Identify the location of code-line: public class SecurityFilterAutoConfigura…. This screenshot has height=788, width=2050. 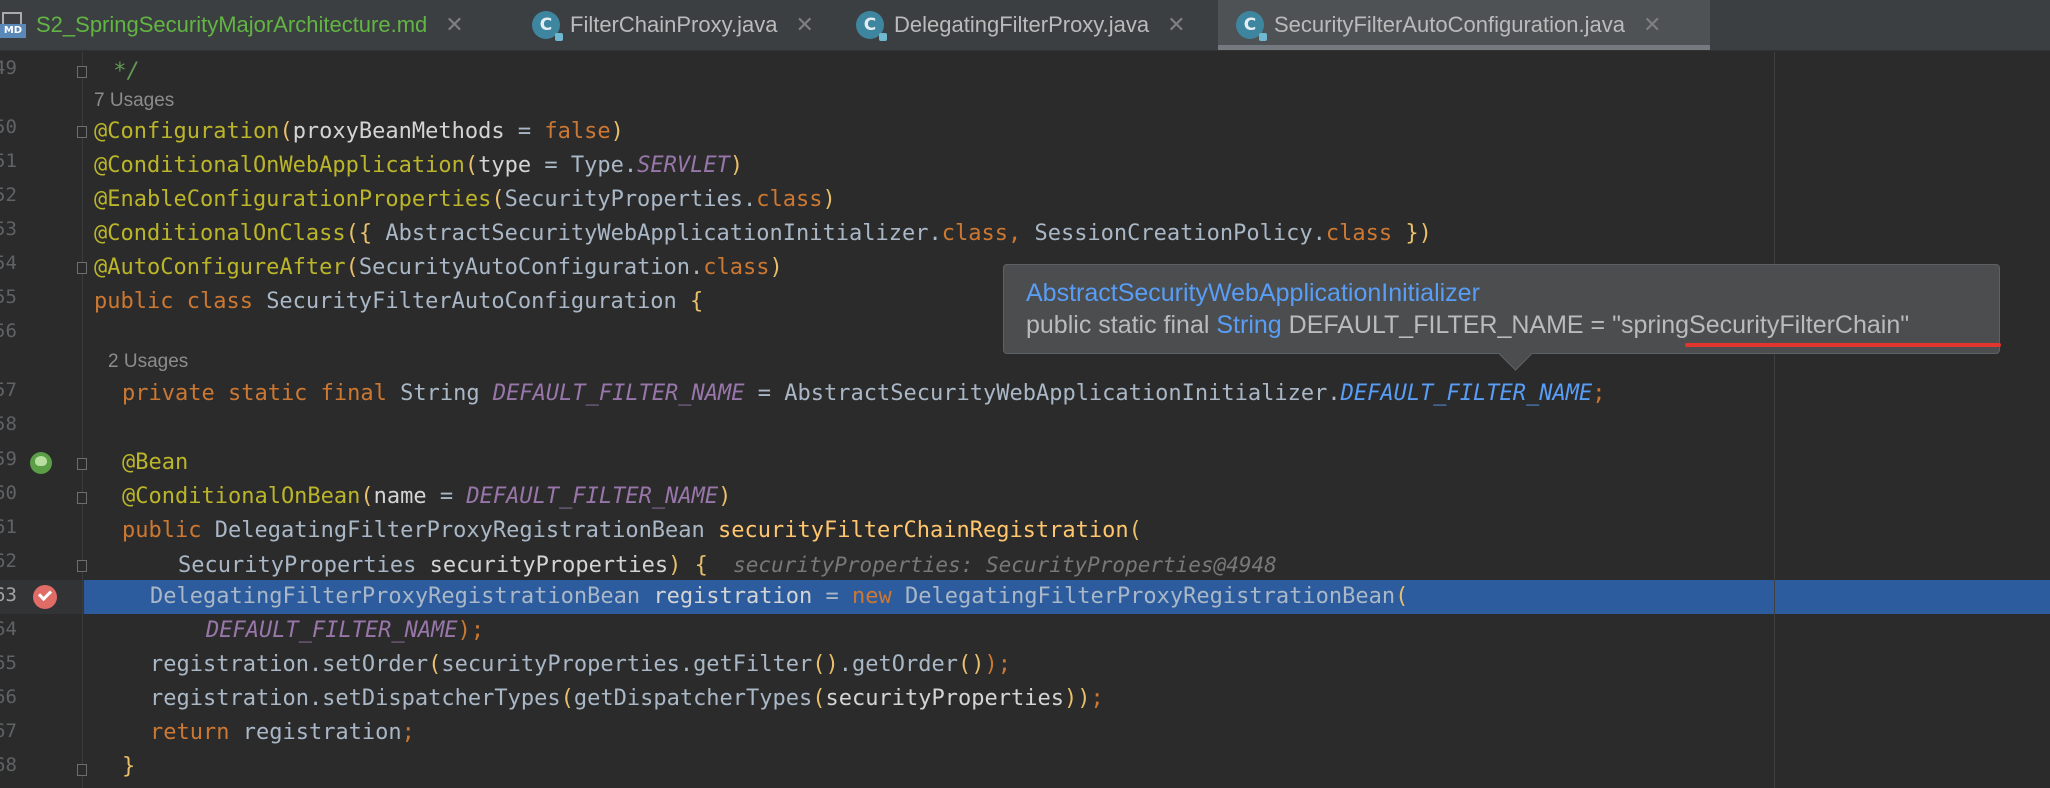
(399, 301).